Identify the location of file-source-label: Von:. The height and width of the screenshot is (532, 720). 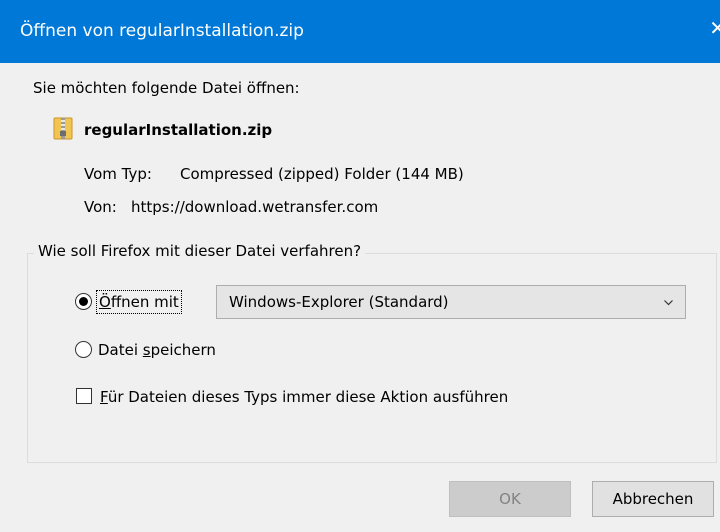
(100, 207).